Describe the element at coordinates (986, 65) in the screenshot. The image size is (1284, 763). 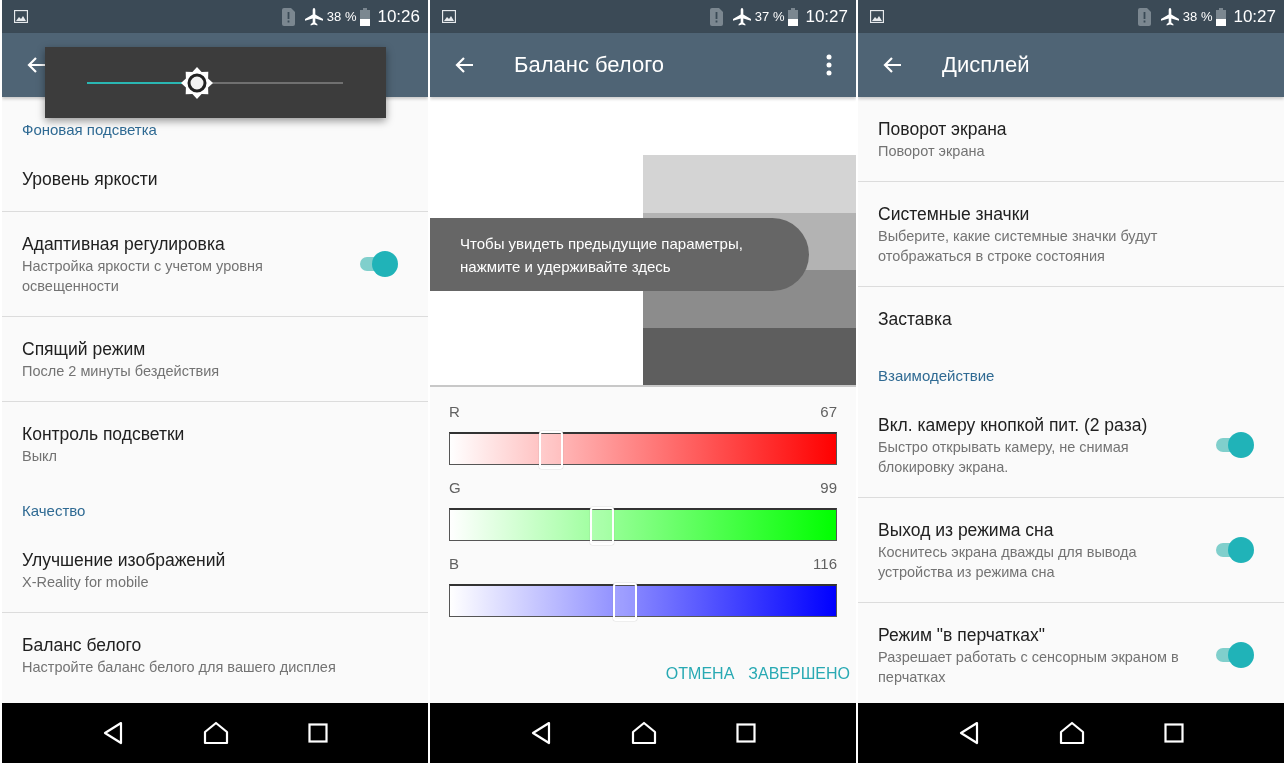
I see `screen-title: Дисплей` at that location.